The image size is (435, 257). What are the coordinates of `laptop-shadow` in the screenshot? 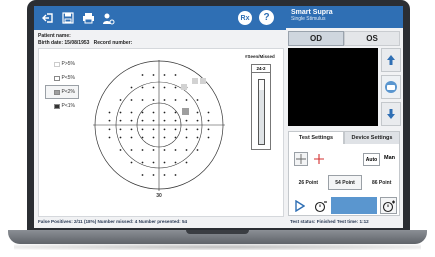 It's located at (217, 247).